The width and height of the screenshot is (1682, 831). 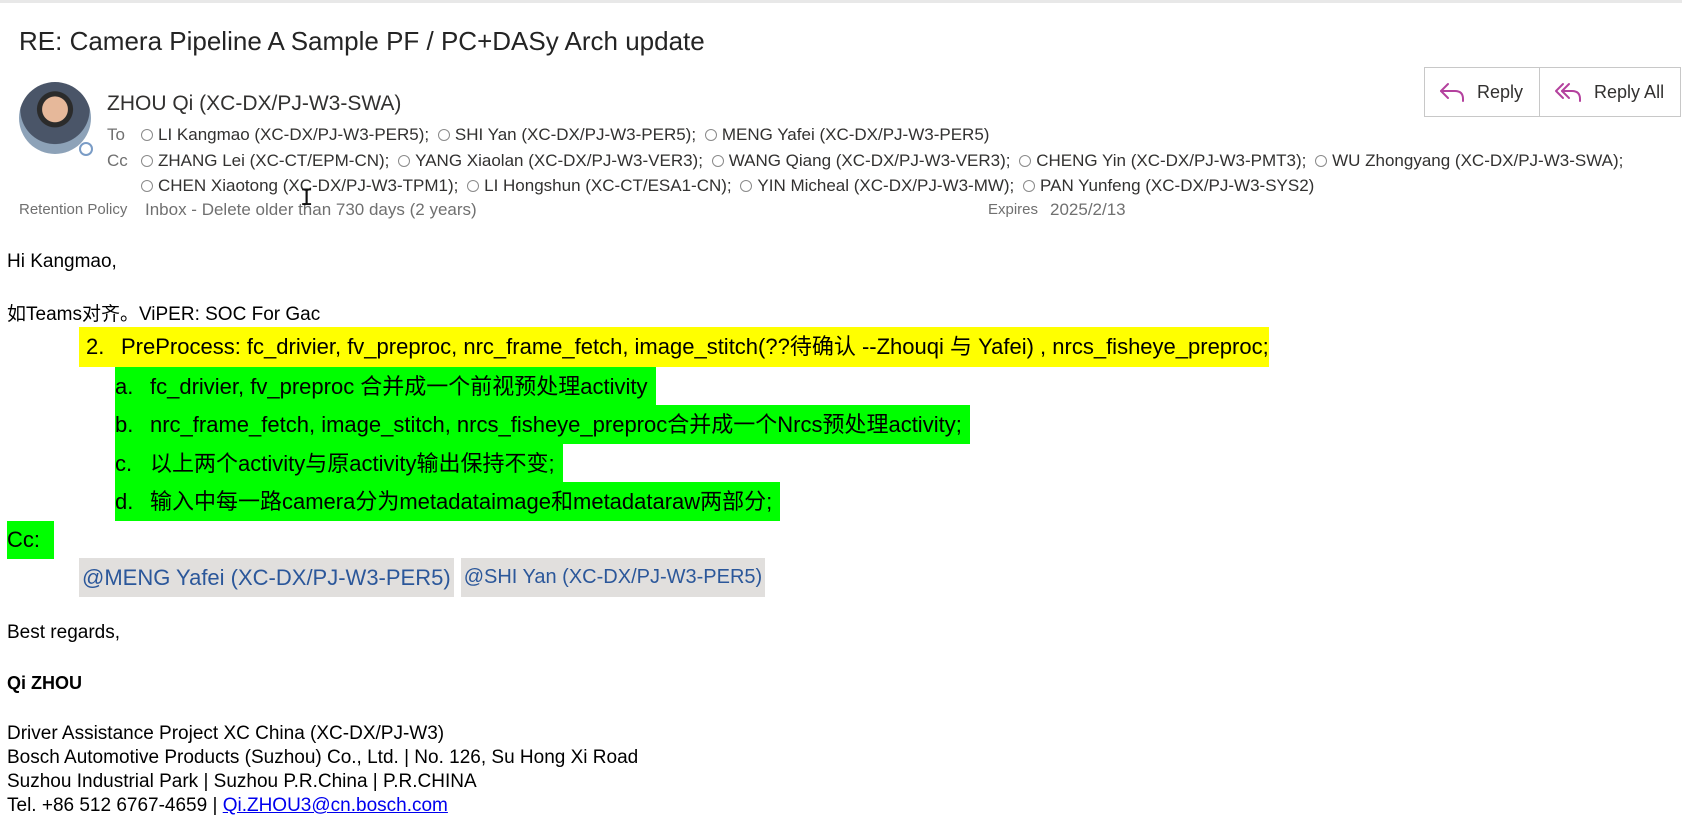 What do you see at coordinates (124, 424) in the screenshot?
I see `sub-list-letter: b.` at bounding box center [124, 424].